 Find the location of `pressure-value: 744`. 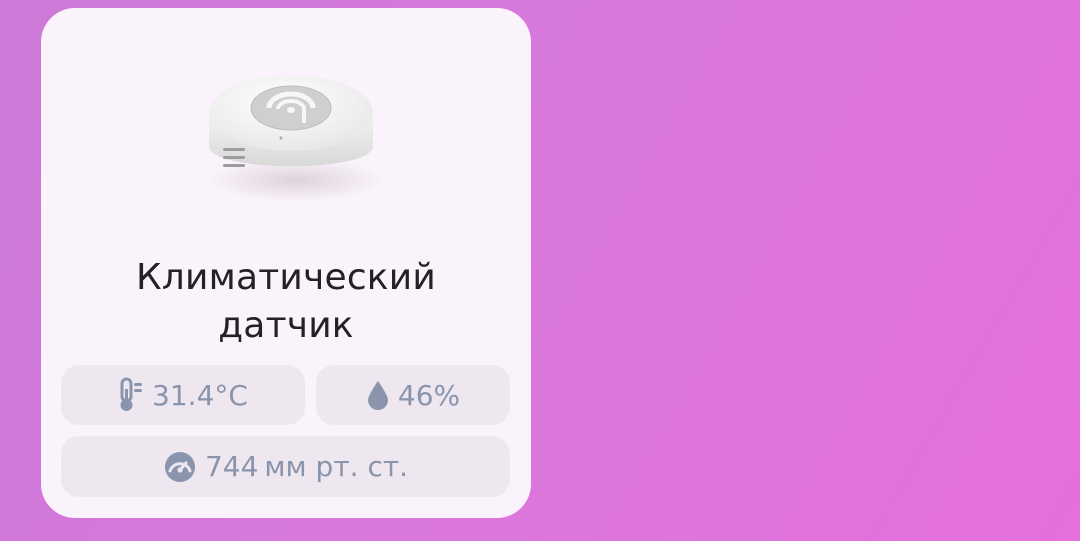

pressure-value: 744 is located at coordinates (231, 466).